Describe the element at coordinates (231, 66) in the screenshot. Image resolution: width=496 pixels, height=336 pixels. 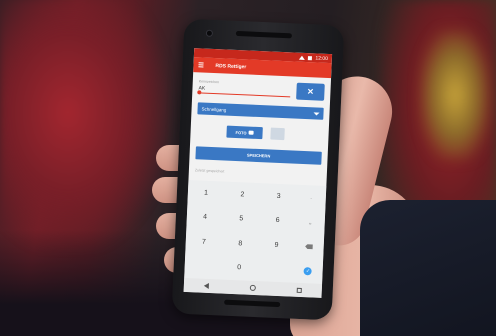
I see `app-title: RDS Rettiger` at that location.